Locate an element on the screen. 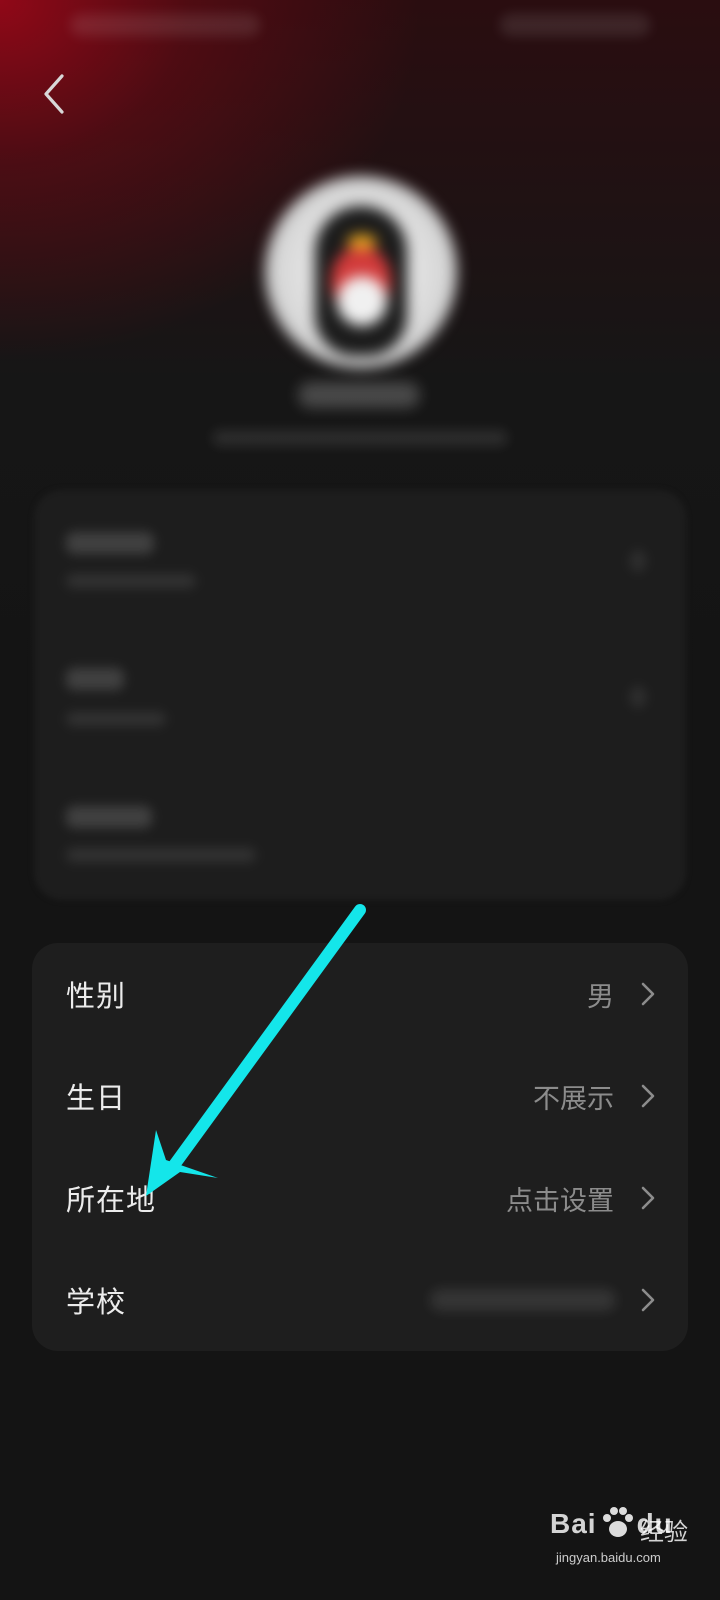  back-button is located at coordinates (54, 94).